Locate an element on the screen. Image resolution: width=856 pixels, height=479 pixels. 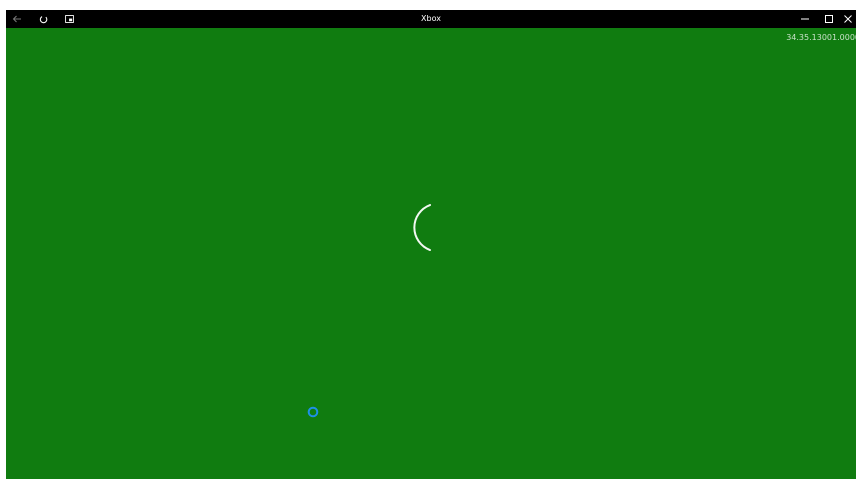
back-arrow-icon is located at coordinates (16, 19).